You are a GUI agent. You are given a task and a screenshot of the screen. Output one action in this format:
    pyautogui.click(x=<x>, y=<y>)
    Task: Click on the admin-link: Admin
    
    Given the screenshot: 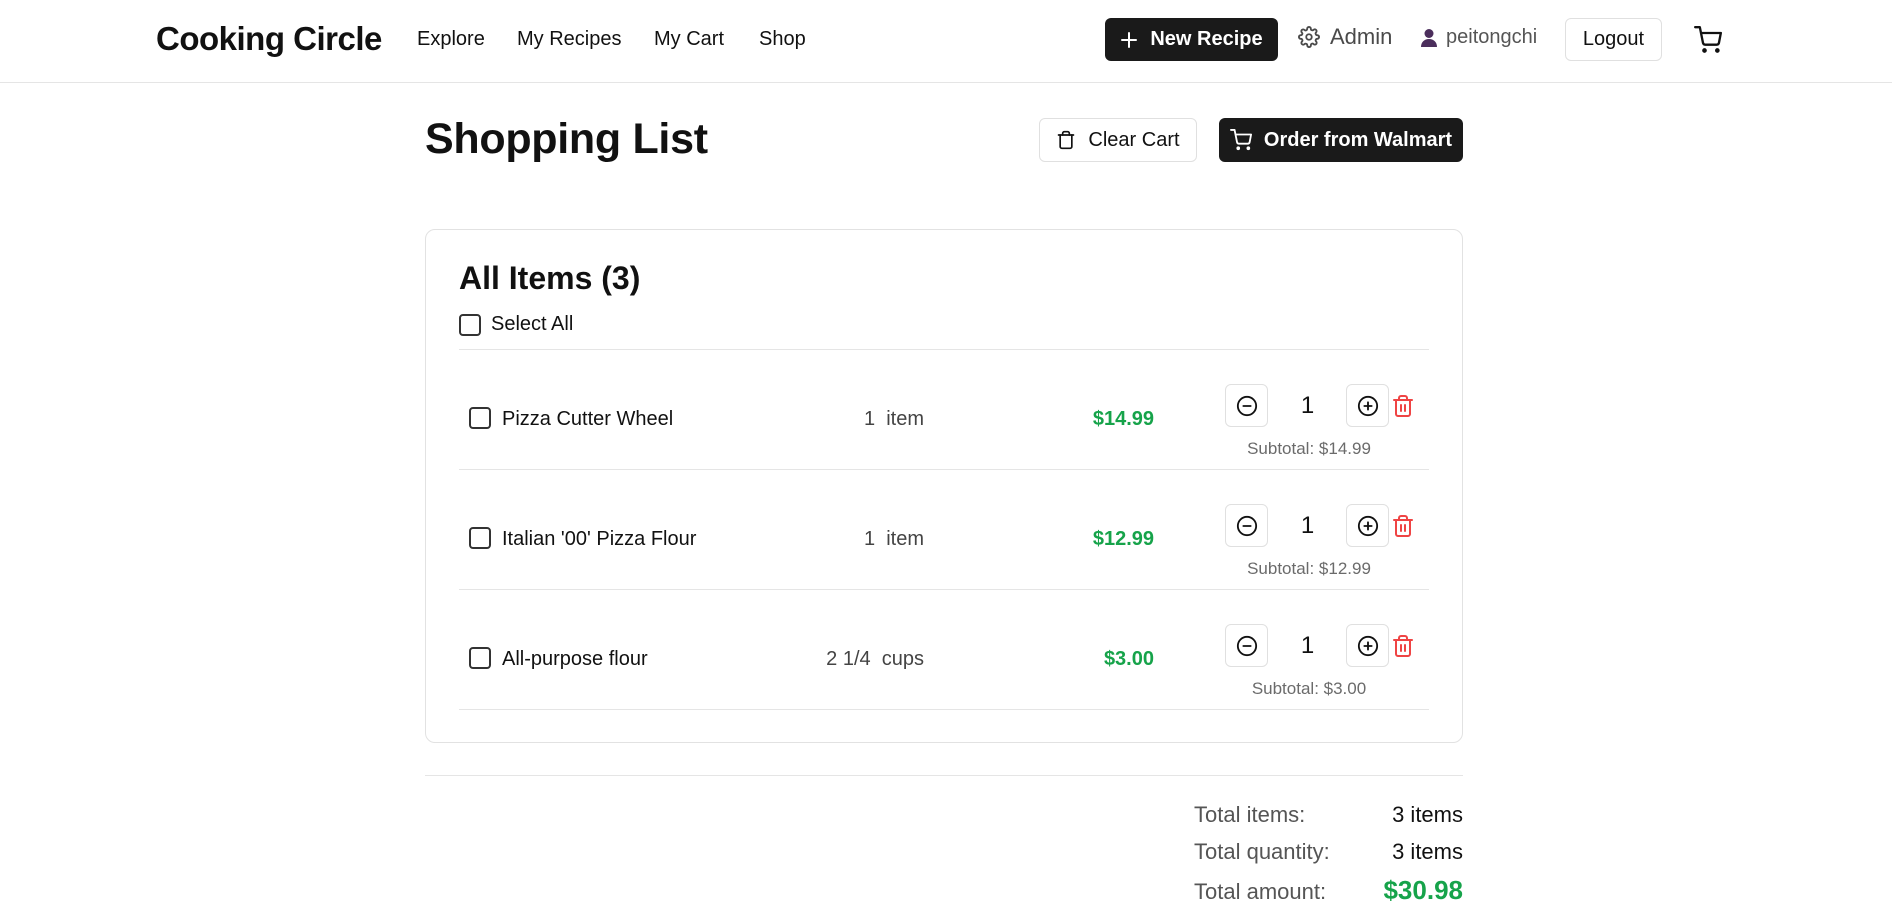 What is the action you would take?
    pyautogui.click(x=1345, y=37)
    